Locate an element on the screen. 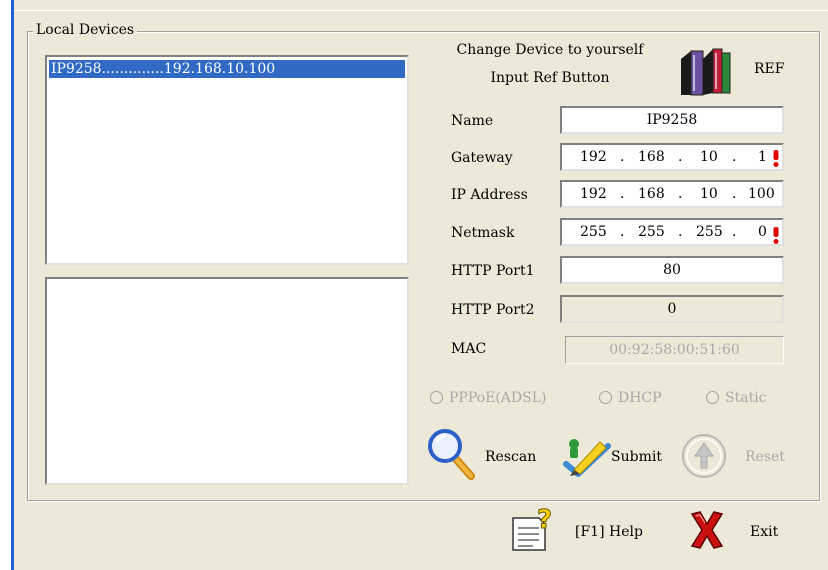 The width and height of the screenshot is (828, 570). pppoe-radio: PPPoE(ADSL) is located at coordinates (488, 398).